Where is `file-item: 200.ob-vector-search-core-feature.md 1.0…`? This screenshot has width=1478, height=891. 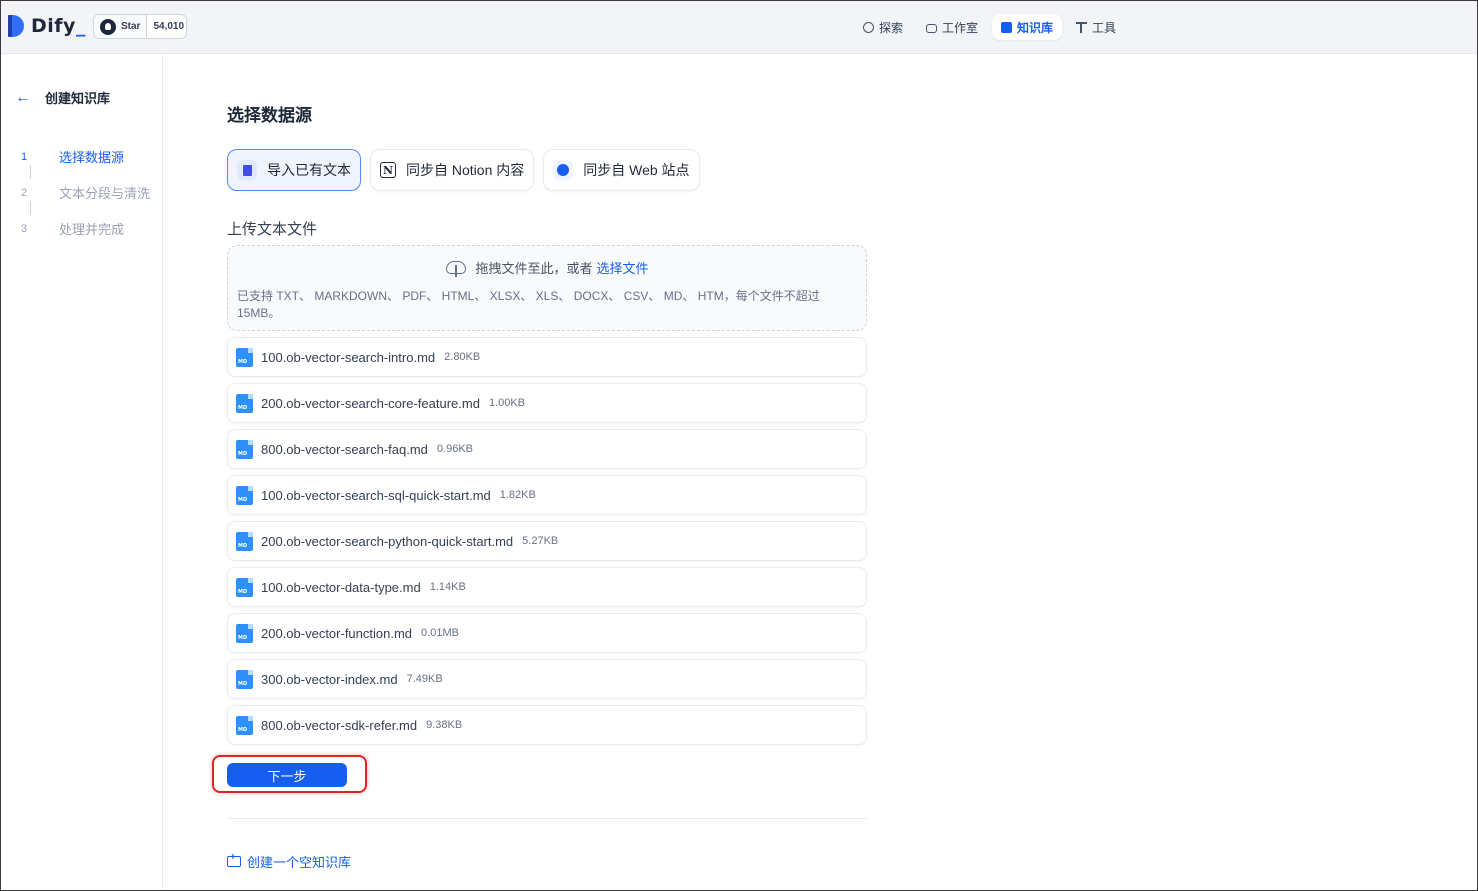 file-item: 200.ob-vector-search-core-feature.md 1.0… is located at coordinates (547, 403).